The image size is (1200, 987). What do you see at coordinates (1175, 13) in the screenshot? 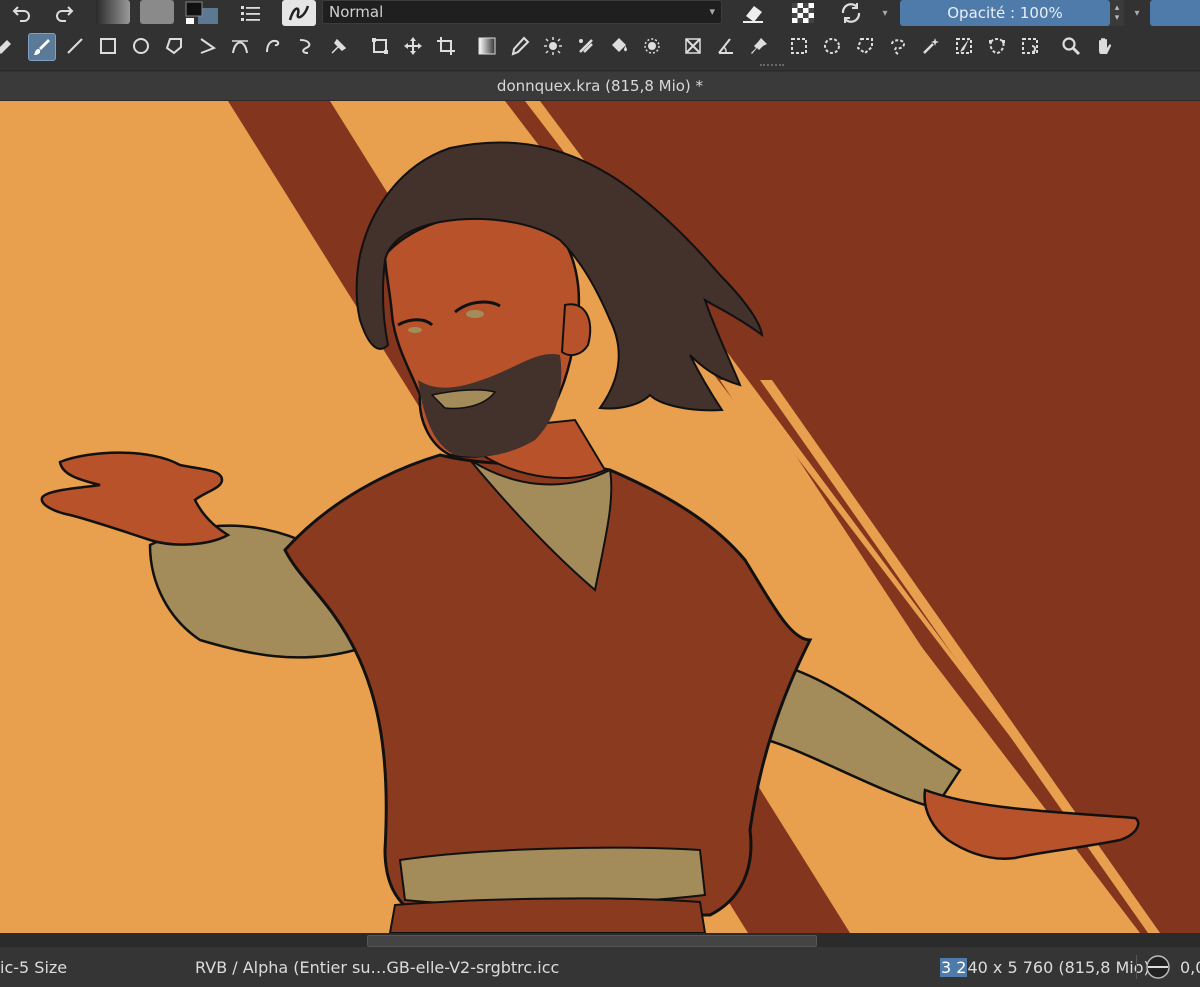
I see `size-slider` at bounding box center [1175, 13].